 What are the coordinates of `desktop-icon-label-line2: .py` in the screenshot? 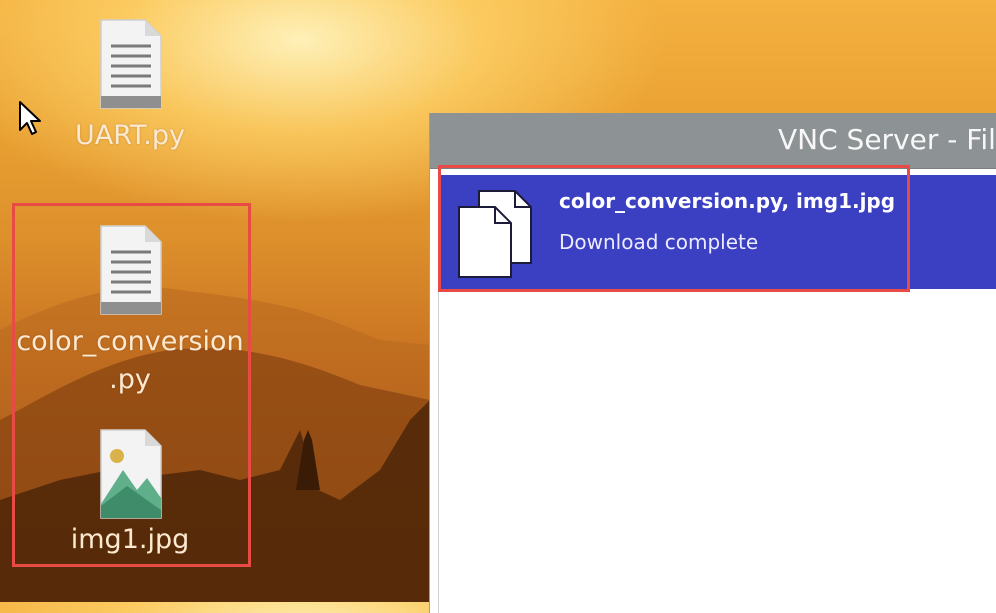 It's located at (130, 379).